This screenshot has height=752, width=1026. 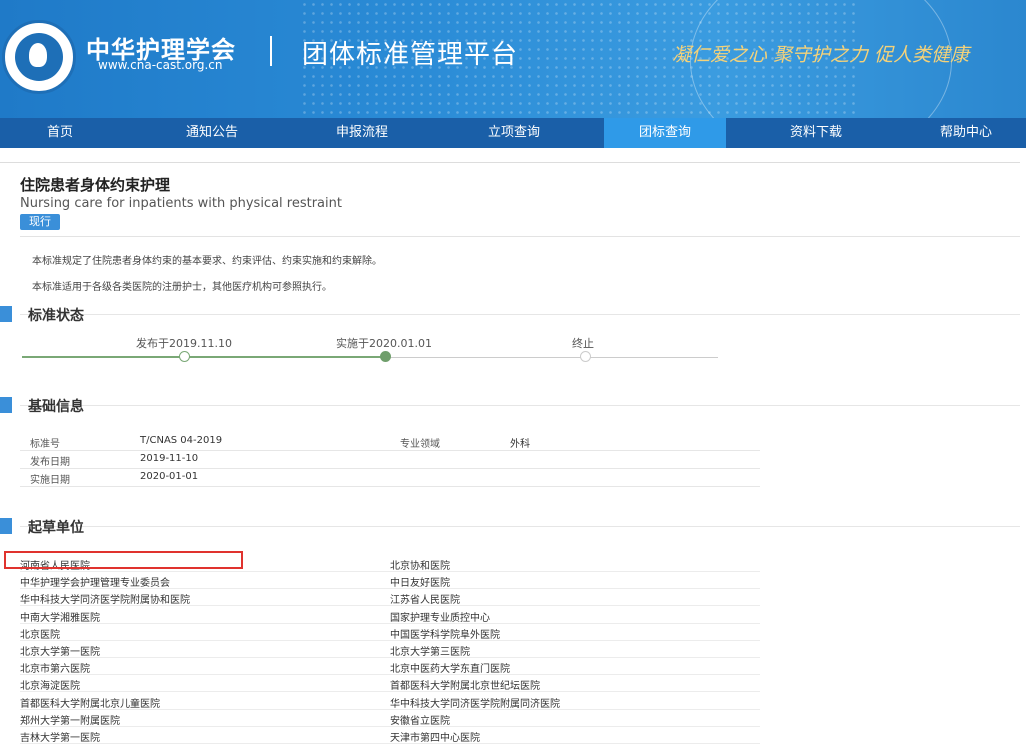 I want to click on section-status-title: 标准状态, so click(x=56, y=316).